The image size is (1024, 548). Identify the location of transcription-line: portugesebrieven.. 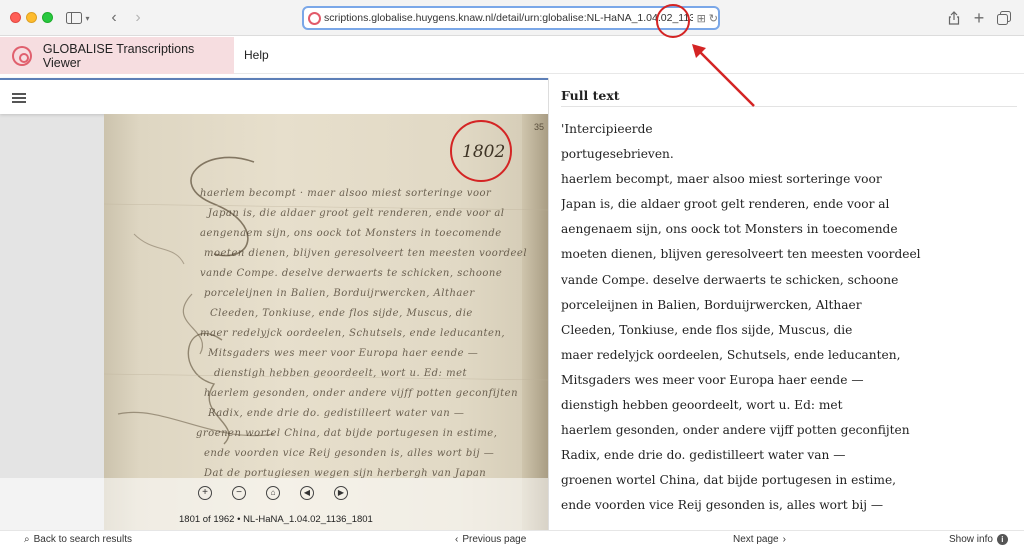
(617, 154).